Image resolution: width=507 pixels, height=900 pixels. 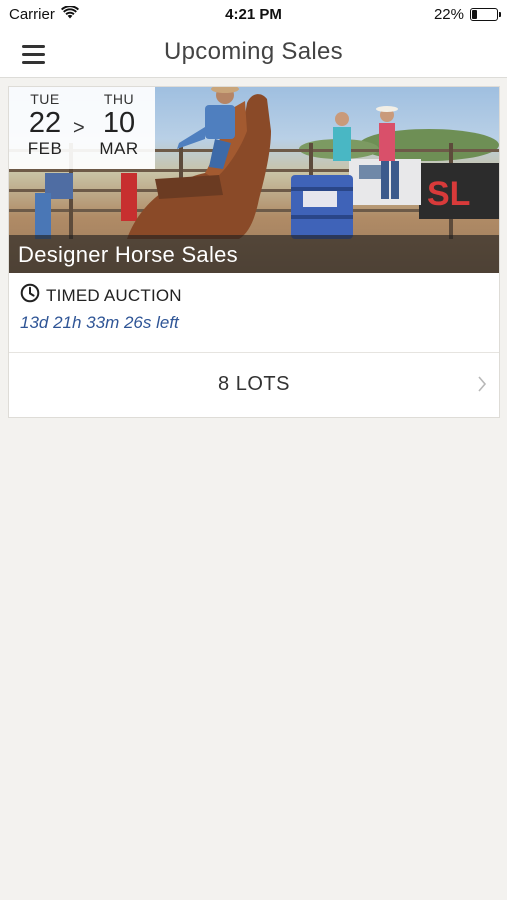 What do you see at coordinates (119, 148) in the screenshot?
I see `end-month: MAR` at bounding box center [119, 148].